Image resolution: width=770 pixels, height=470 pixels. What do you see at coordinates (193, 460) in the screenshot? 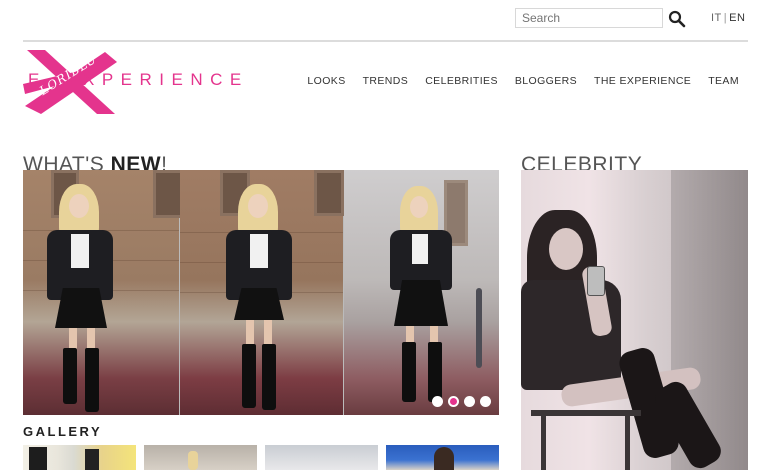
I see `thumb-figure` at bounding box center [193, 460].